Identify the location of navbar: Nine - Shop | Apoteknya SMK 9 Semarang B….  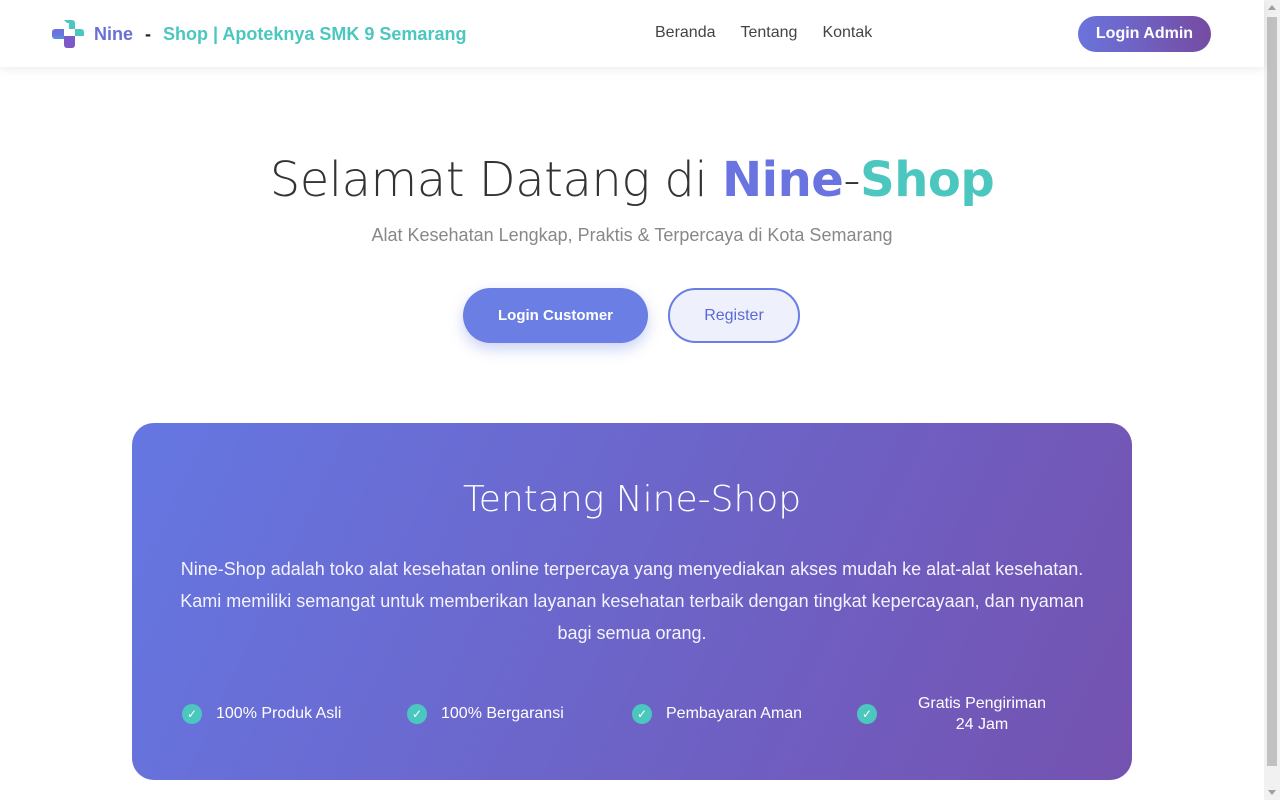
(632, 33).